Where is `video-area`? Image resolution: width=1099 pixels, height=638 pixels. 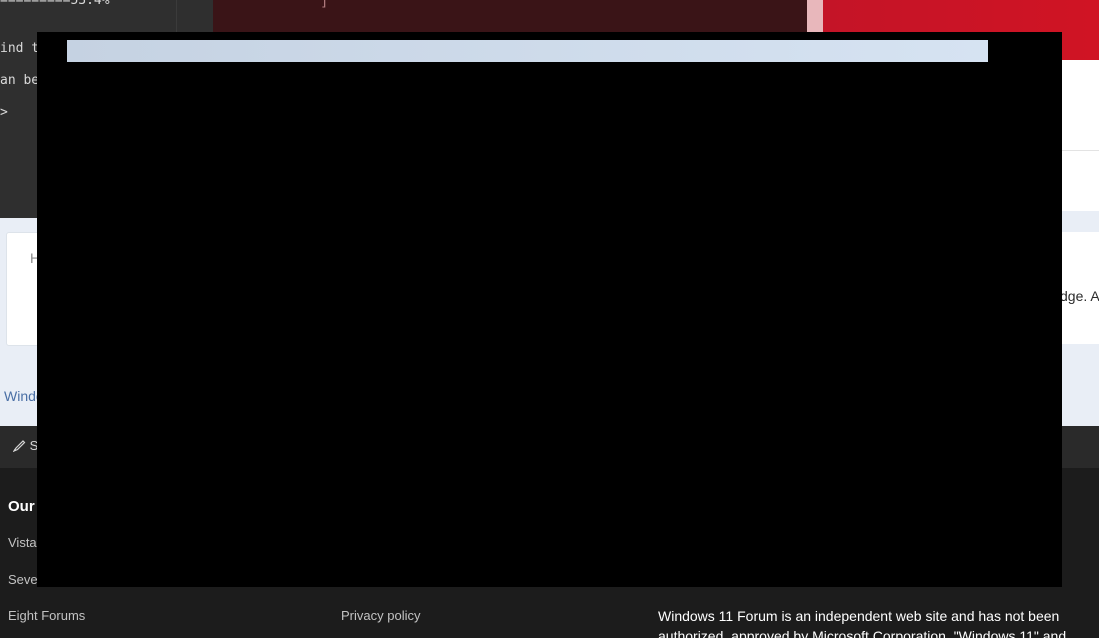 video-area is located at coordinates (510, 16).